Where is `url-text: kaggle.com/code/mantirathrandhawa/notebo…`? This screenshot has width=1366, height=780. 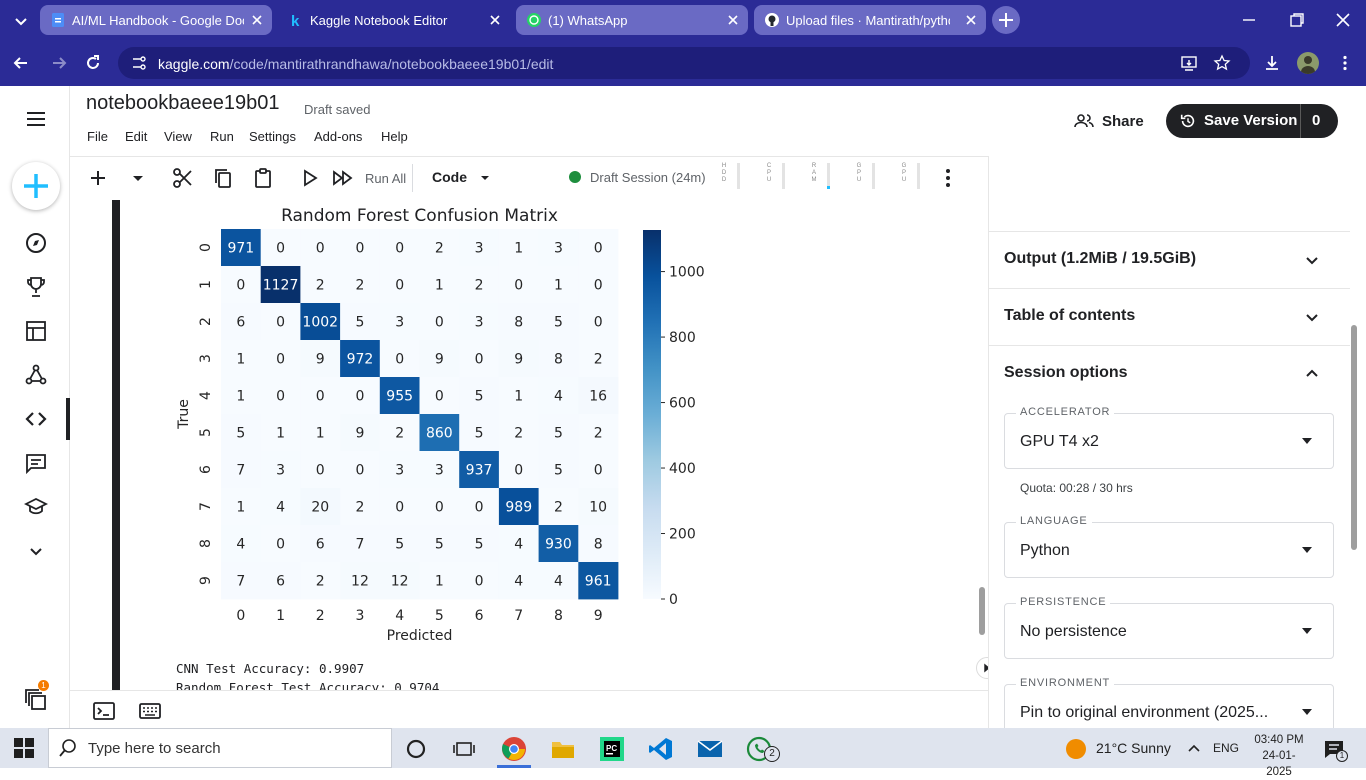 url-text: kaggle.com/code/mantirathrandhawa/notebo… is located at coordinates (355, 64).